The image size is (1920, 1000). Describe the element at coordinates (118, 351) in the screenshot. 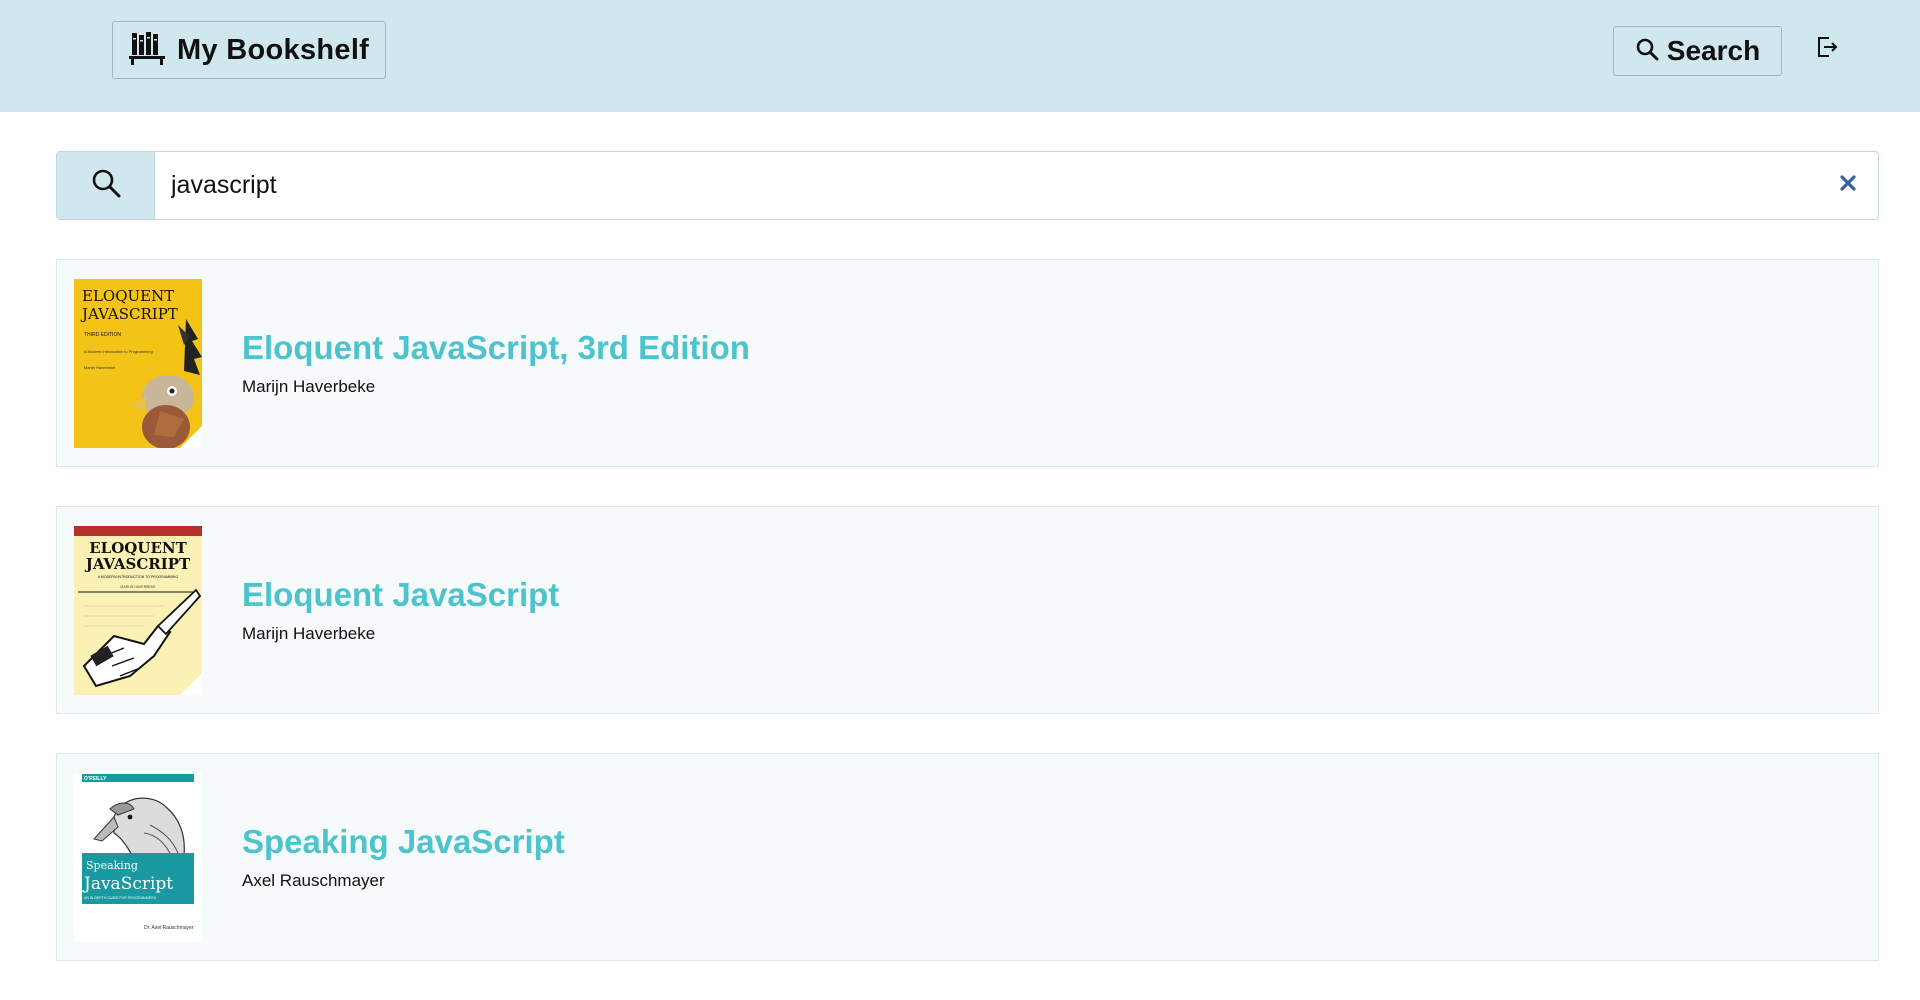

I see `cover-tagline: A Modern Introduction to Programming` at that location.